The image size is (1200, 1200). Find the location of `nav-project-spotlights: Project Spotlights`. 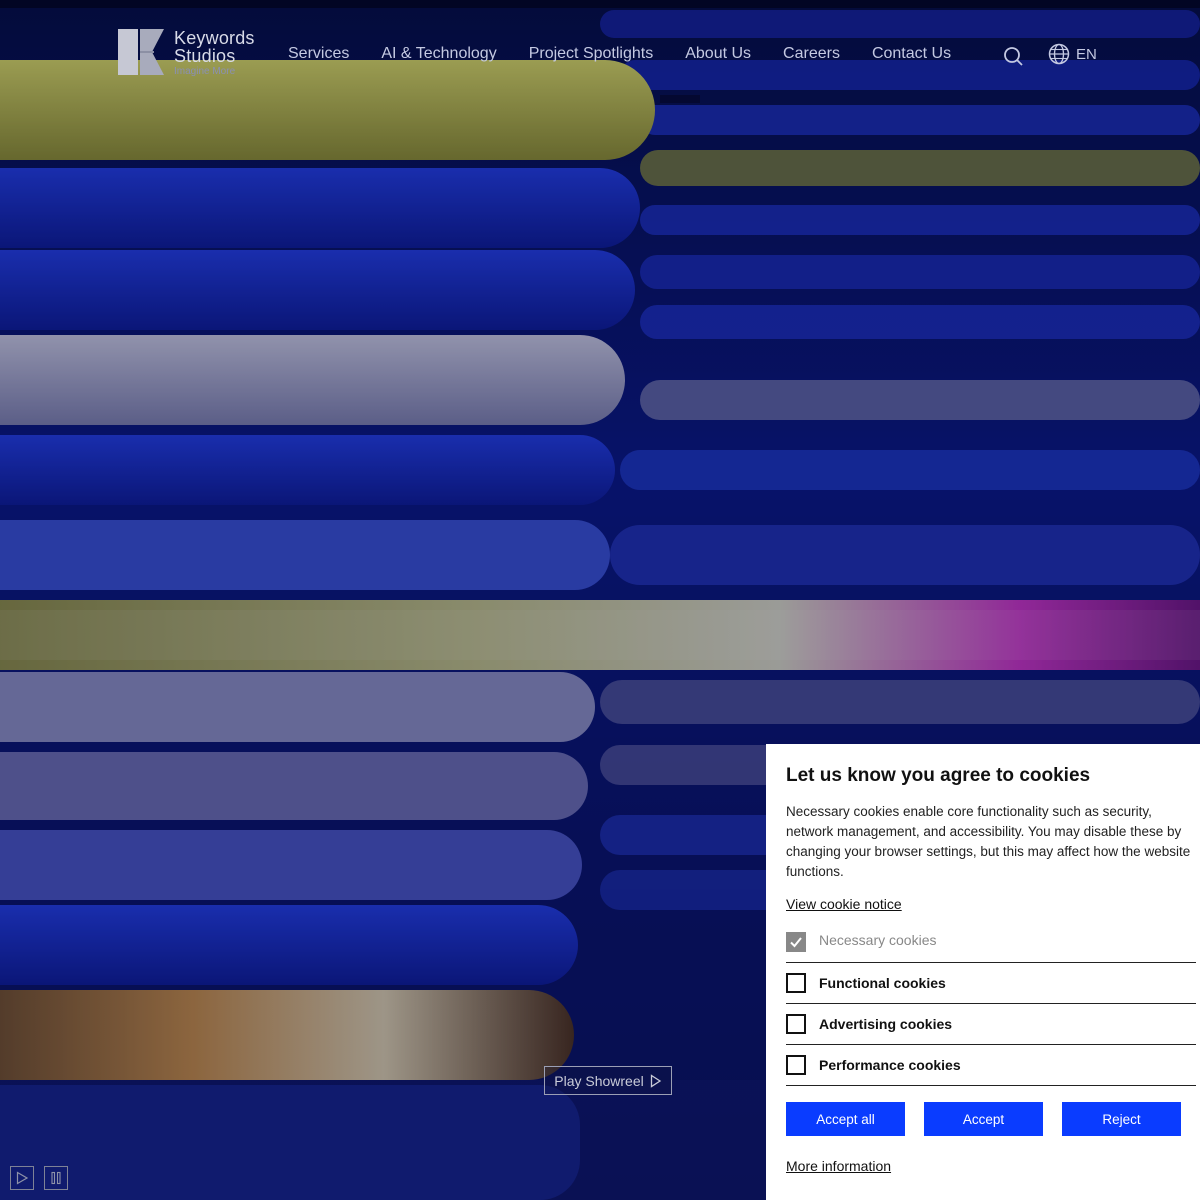

nav-project-spotlights: Project Spotlights is located at coordinates (591, 54).